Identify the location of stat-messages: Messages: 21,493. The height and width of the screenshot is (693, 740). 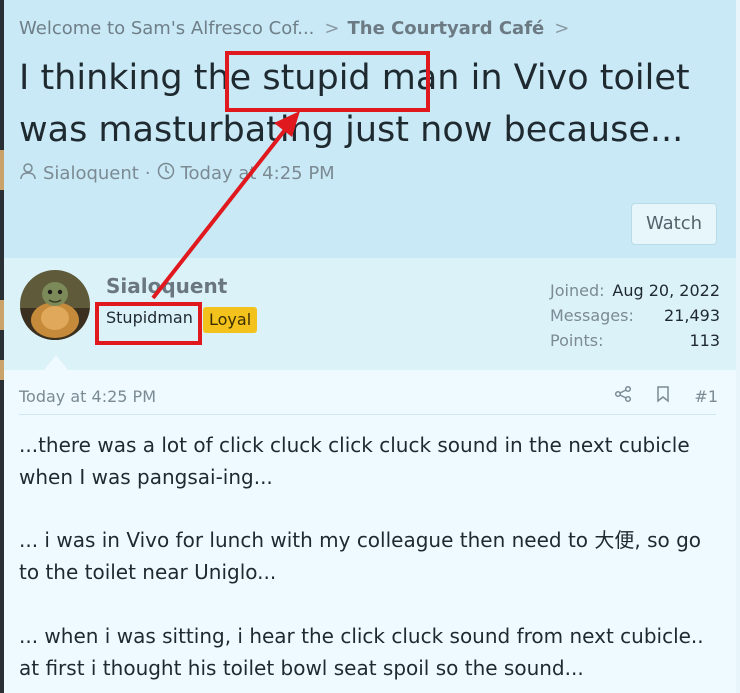
(635, 315).